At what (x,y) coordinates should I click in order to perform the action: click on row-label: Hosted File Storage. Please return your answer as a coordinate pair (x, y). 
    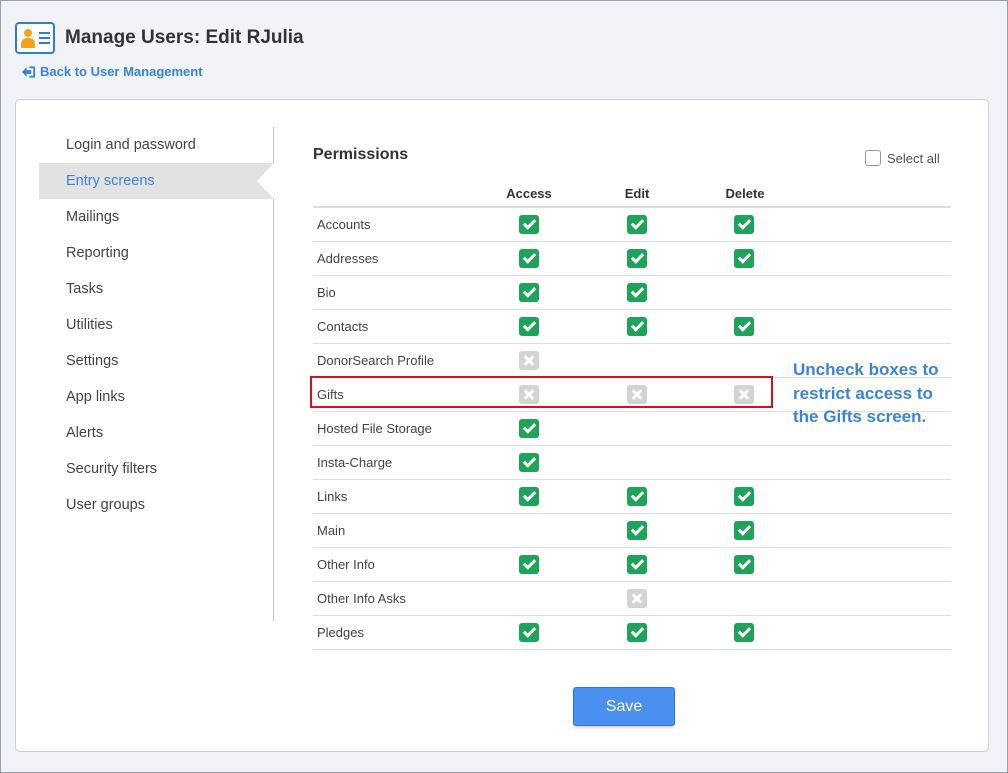
    Looking at the image, I should click on (374, 428).